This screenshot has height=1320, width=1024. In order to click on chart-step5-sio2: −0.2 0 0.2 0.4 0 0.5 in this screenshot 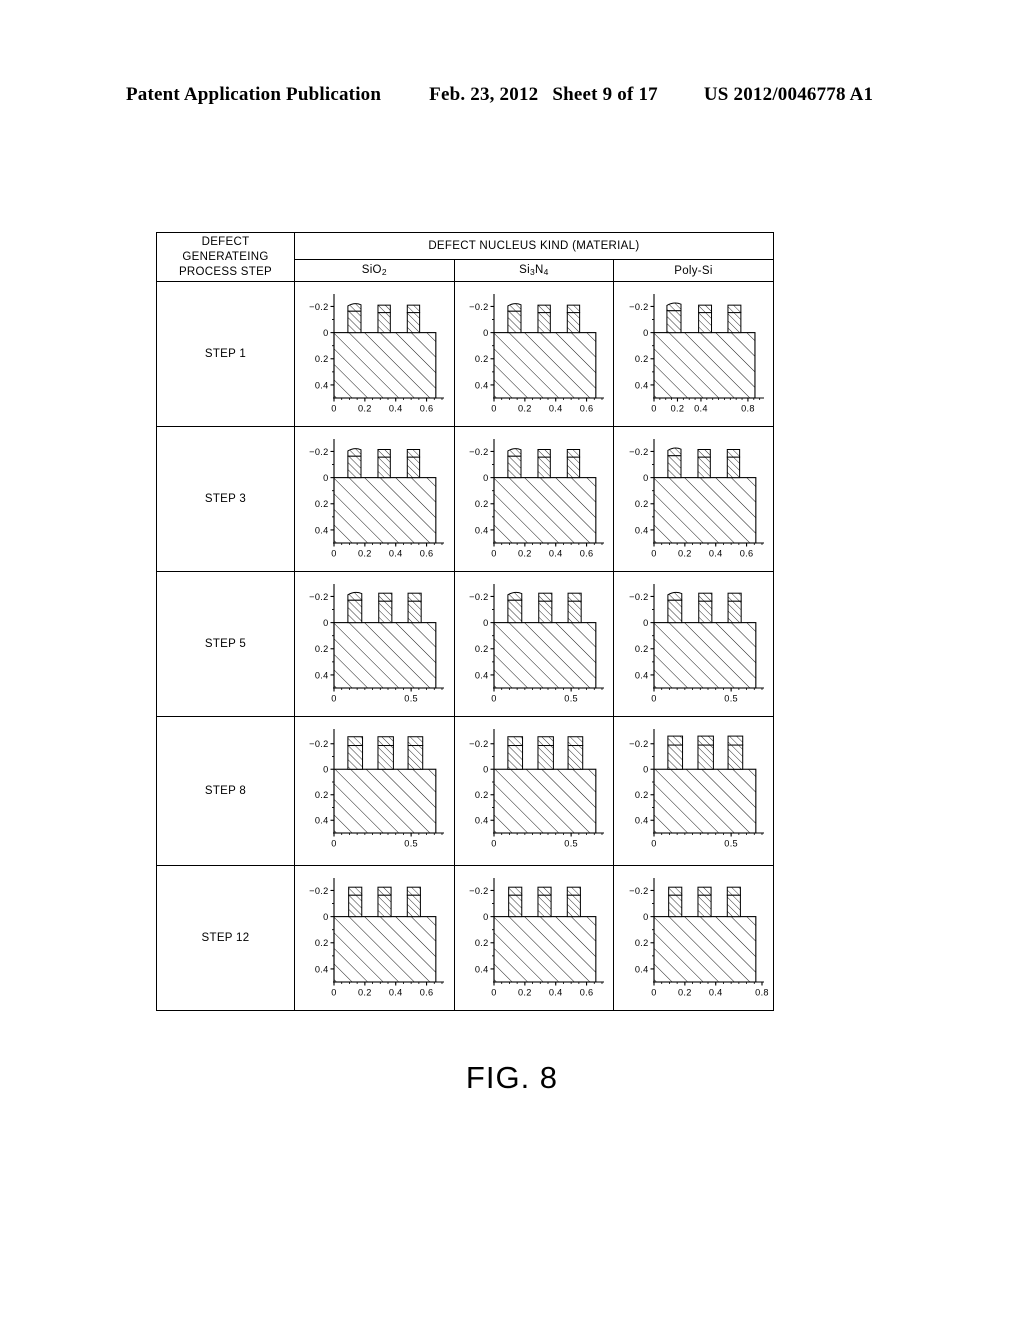, I will do `click(377, 644)`.